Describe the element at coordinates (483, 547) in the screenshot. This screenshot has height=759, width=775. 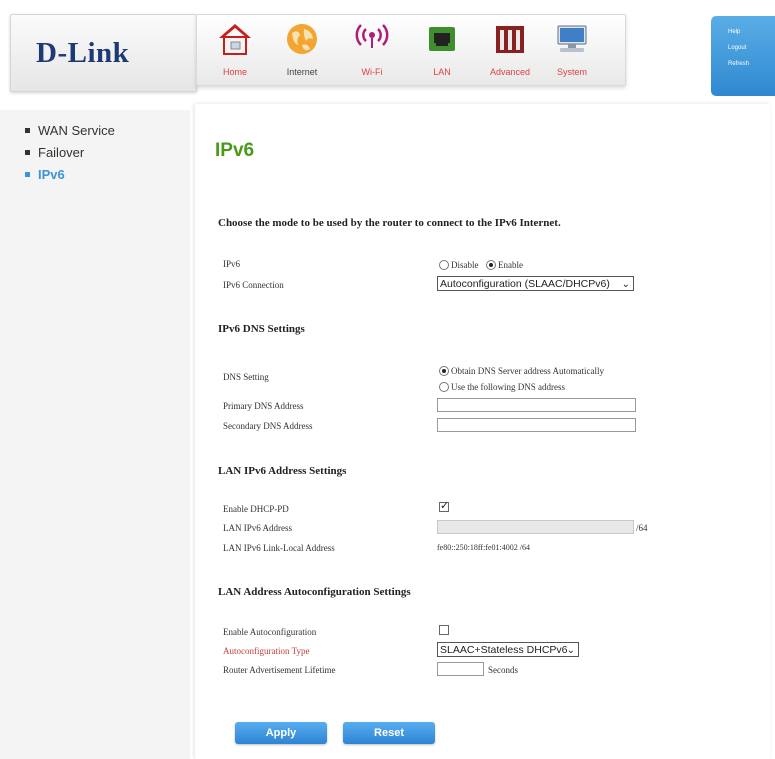
I see `link-local-value: fe80::250:18ff:fe01:4002 /64` at that location.